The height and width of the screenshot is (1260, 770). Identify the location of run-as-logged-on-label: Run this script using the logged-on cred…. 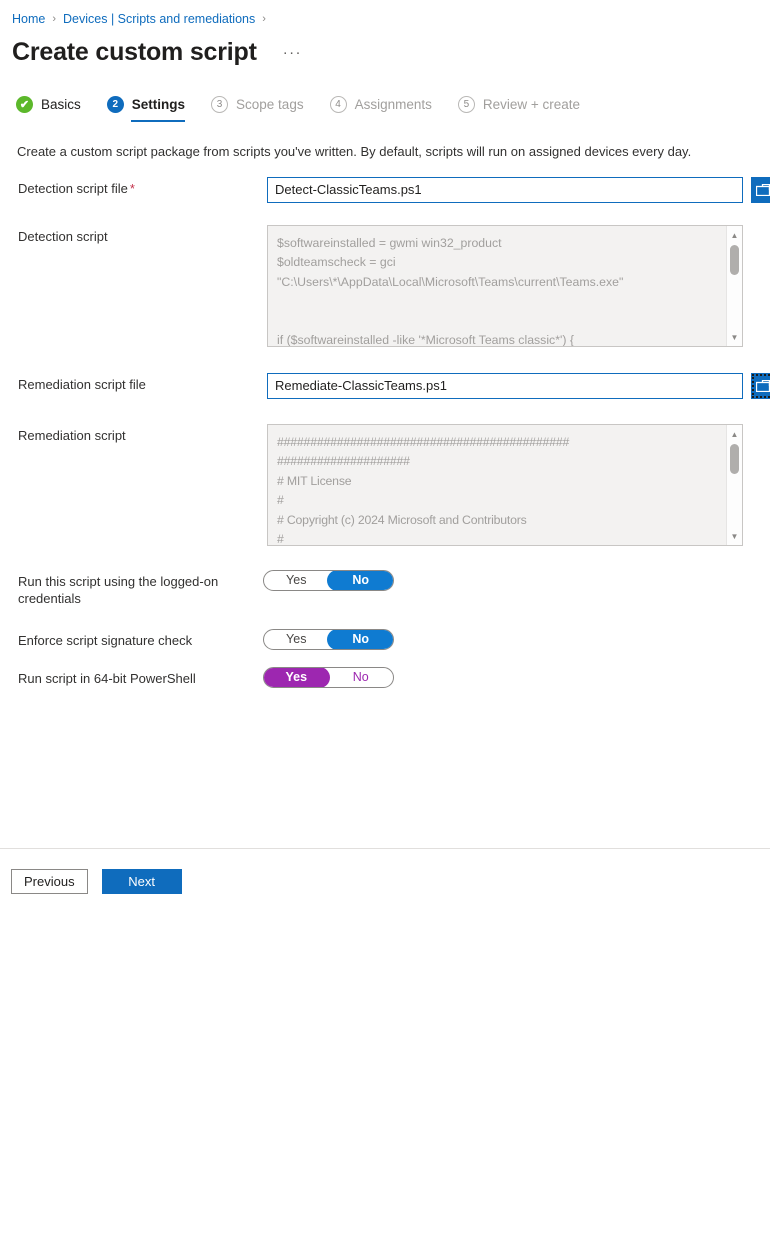
(118, 590).